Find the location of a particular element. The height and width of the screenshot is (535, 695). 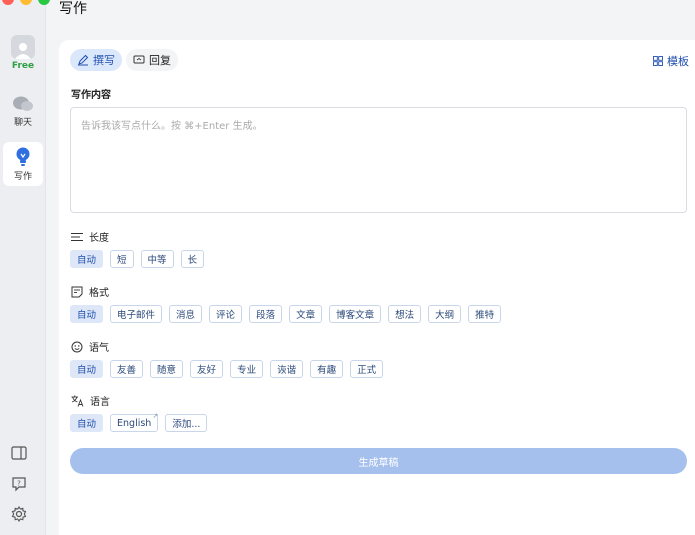

format-title: 格式 is located at coordinates (90, 291).